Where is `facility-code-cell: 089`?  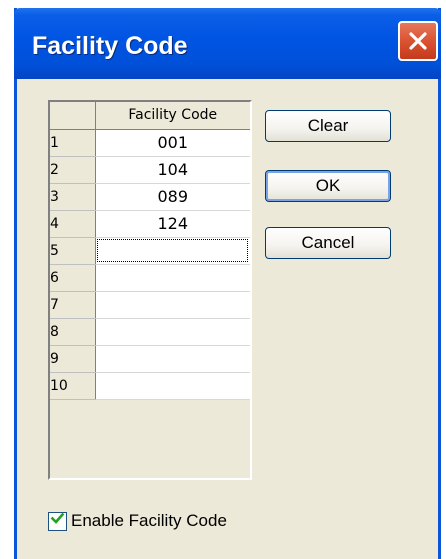
facility-code-cell: 089 is located at coordinates (172, 197).